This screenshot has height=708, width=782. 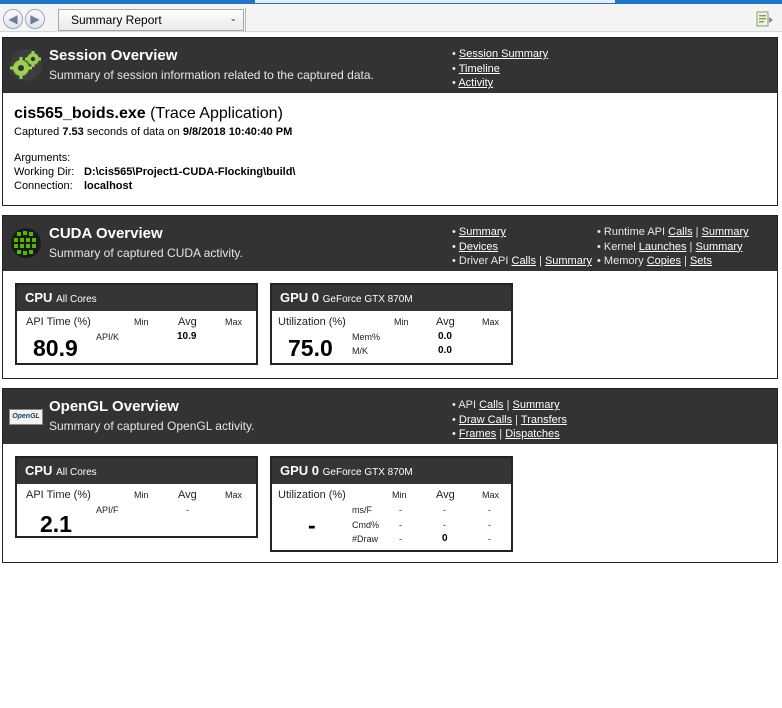 What do you see at coordinates (136, 471) in the screenshot?
I see `gl-cpu-card-header: CPU All Cores` at bounding box center [136, 471].